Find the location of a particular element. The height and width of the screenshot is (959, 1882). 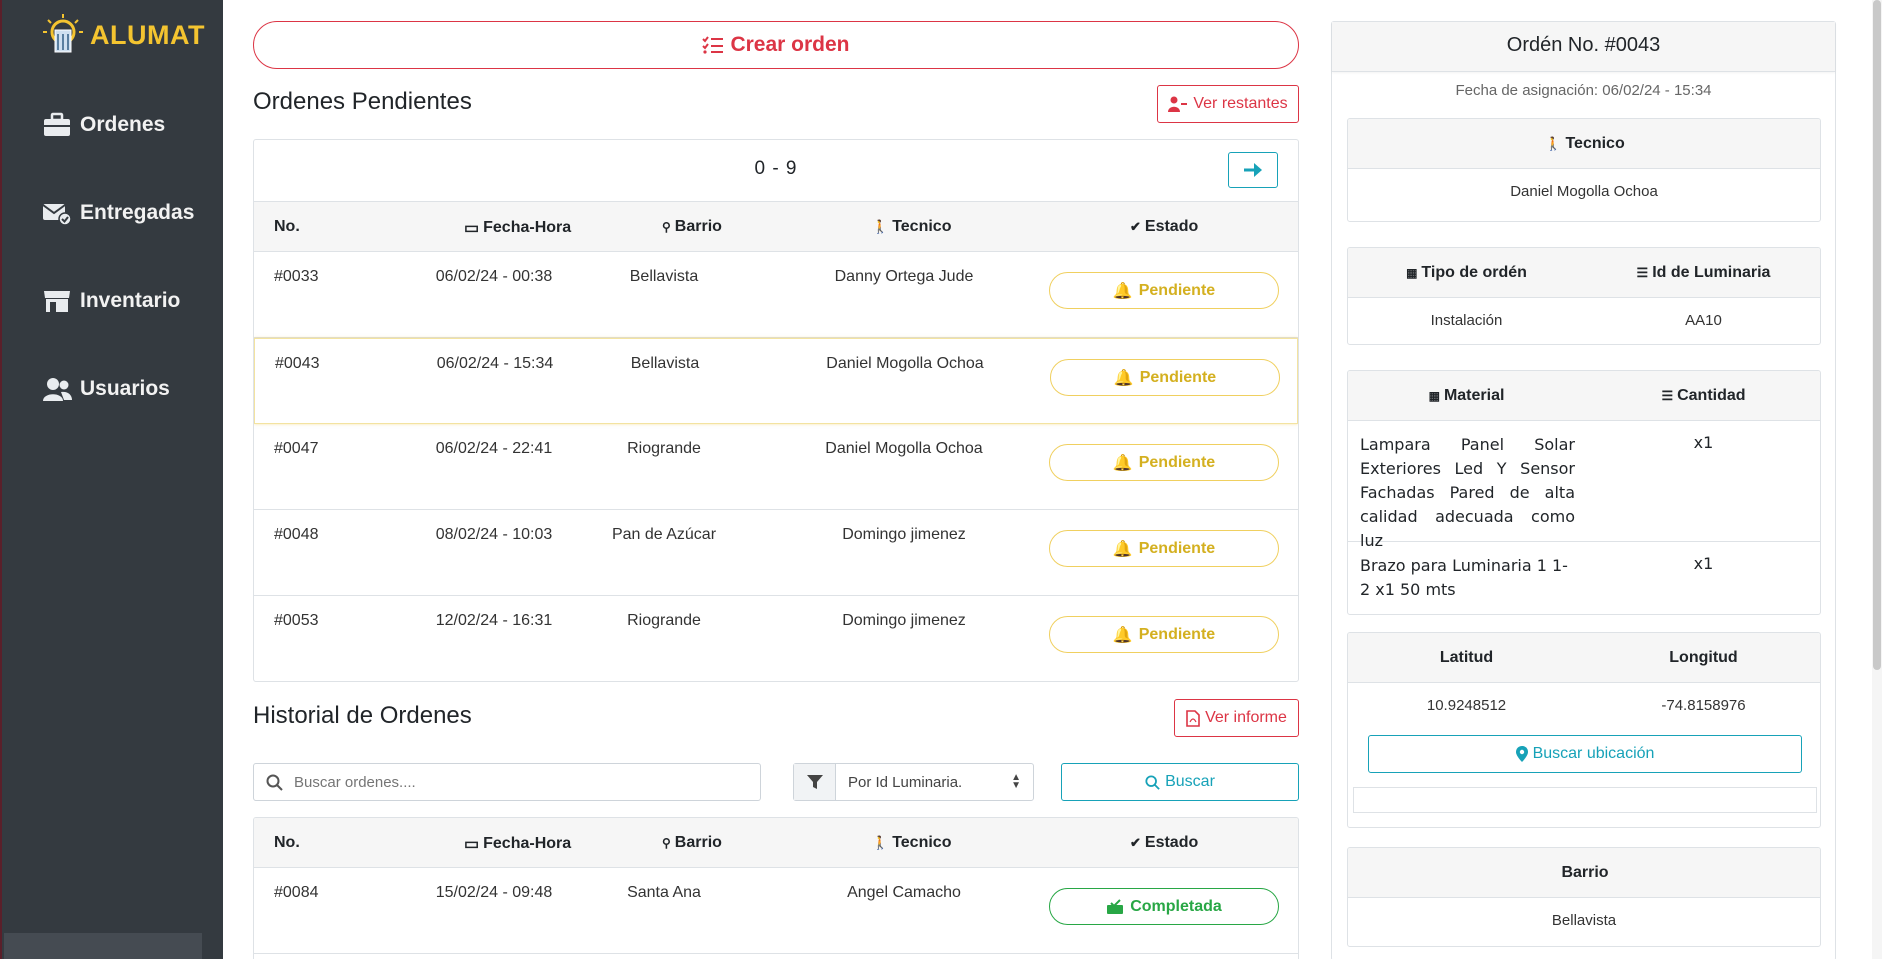

search-field is located at coordinates (507, 782).